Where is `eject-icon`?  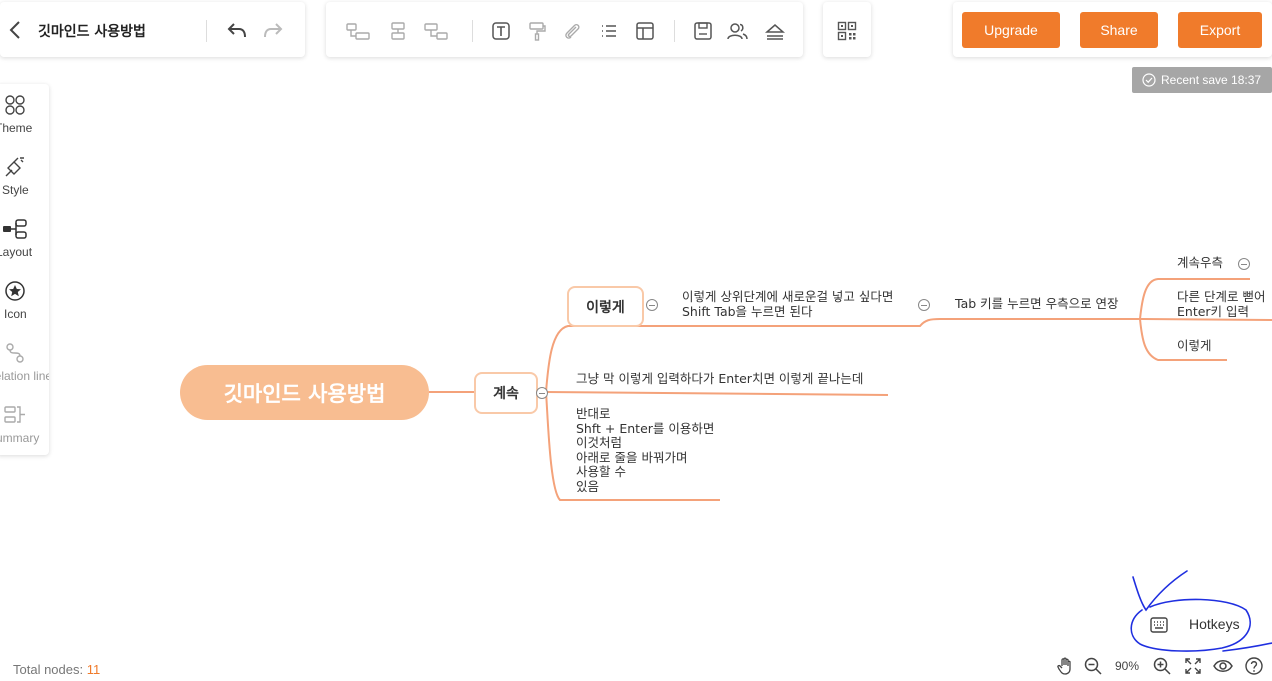 eject-icon is located at coordinates (775, 32).